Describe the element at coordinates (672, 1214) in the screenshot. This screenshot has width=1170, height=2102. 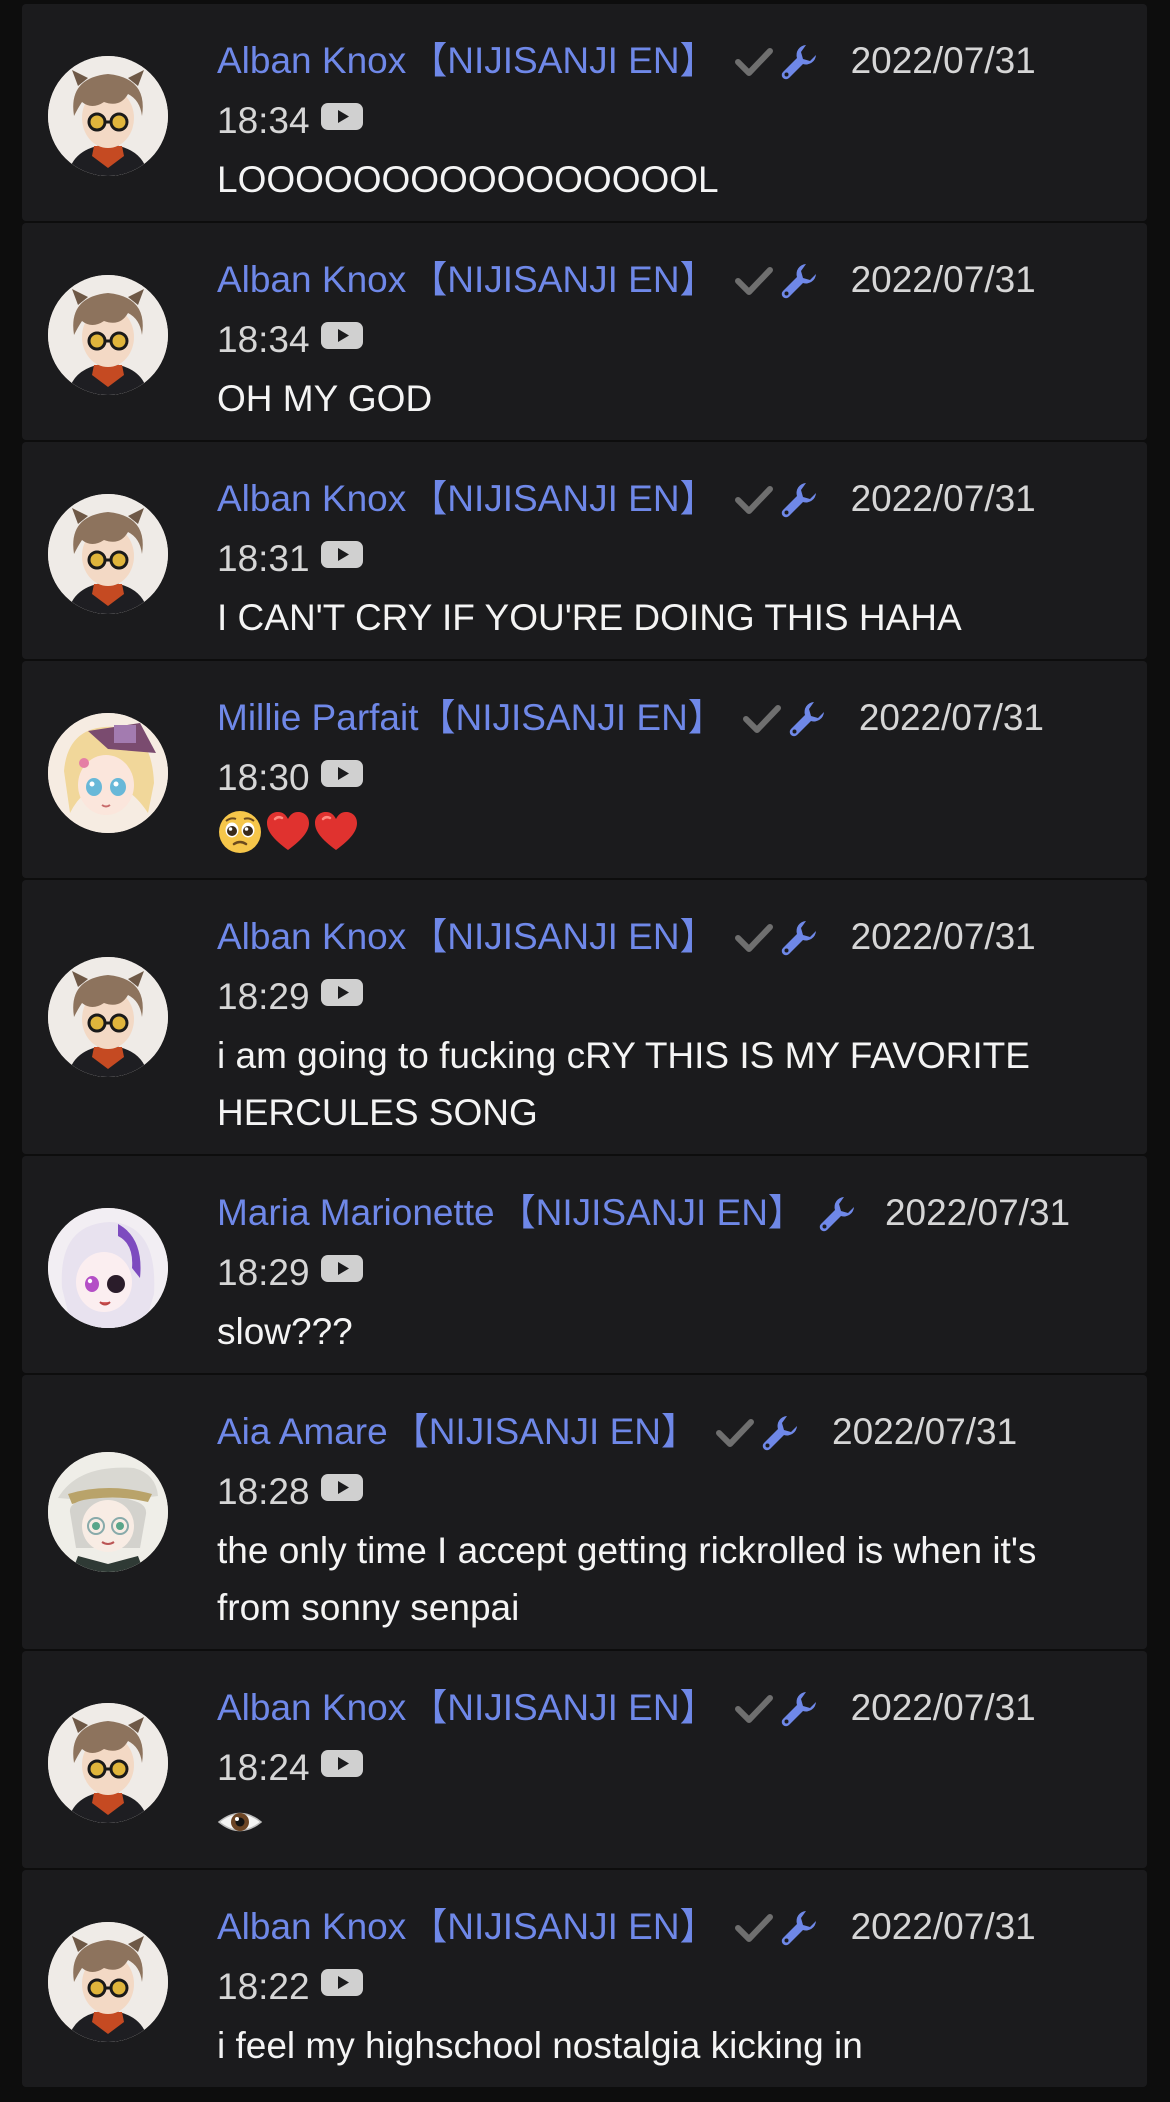
I see `message-header: Maria Marionette 【NIJISANJI EN】 2022/07/31` at that location.